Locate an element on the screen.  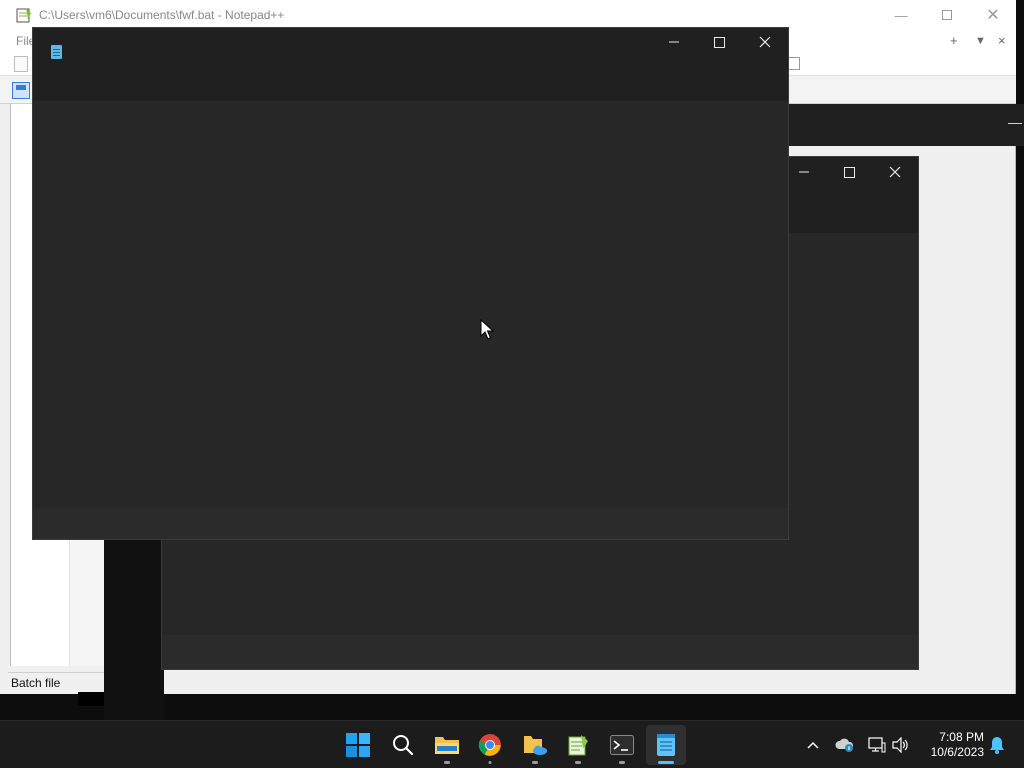
notepad-button is located at coordinates (666, 745).